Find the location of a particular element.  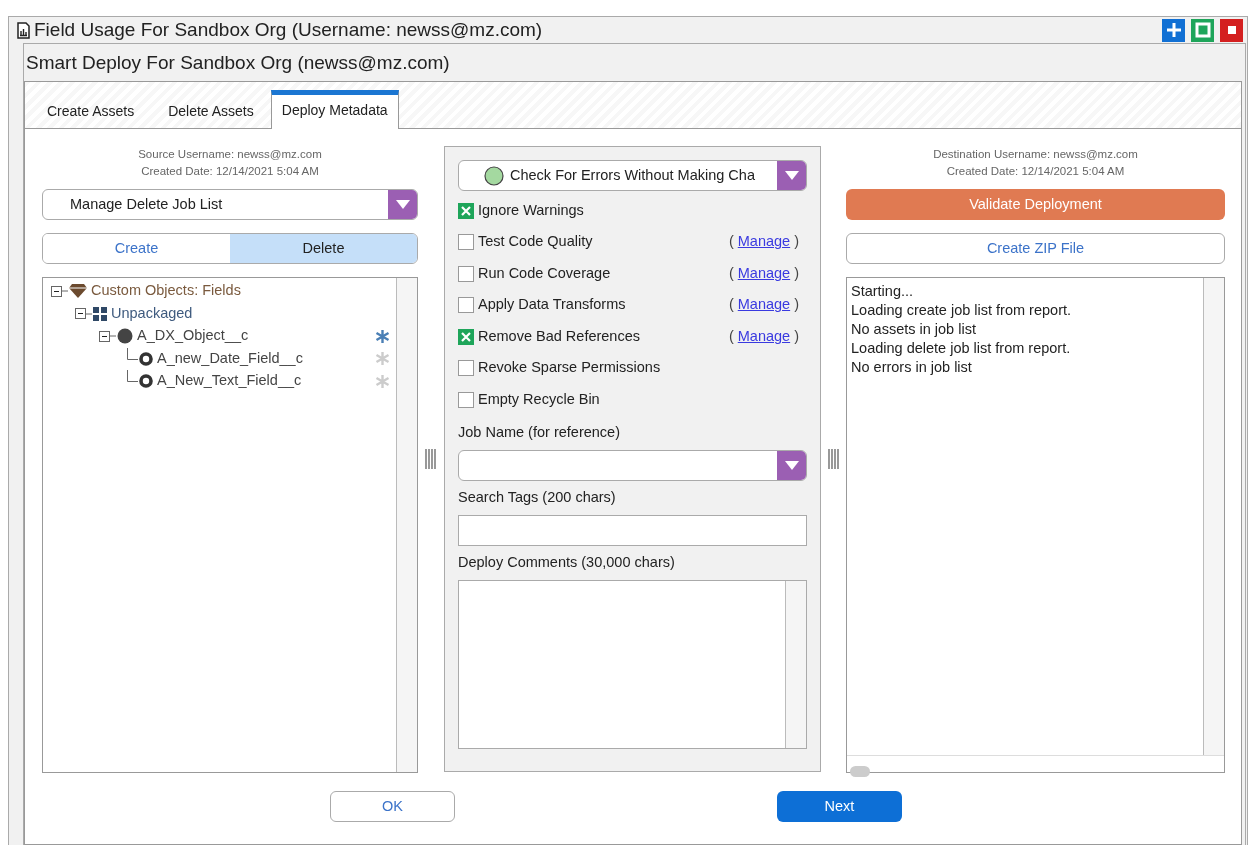

log-line: No assets in job list is located at coordinates (914, 329).